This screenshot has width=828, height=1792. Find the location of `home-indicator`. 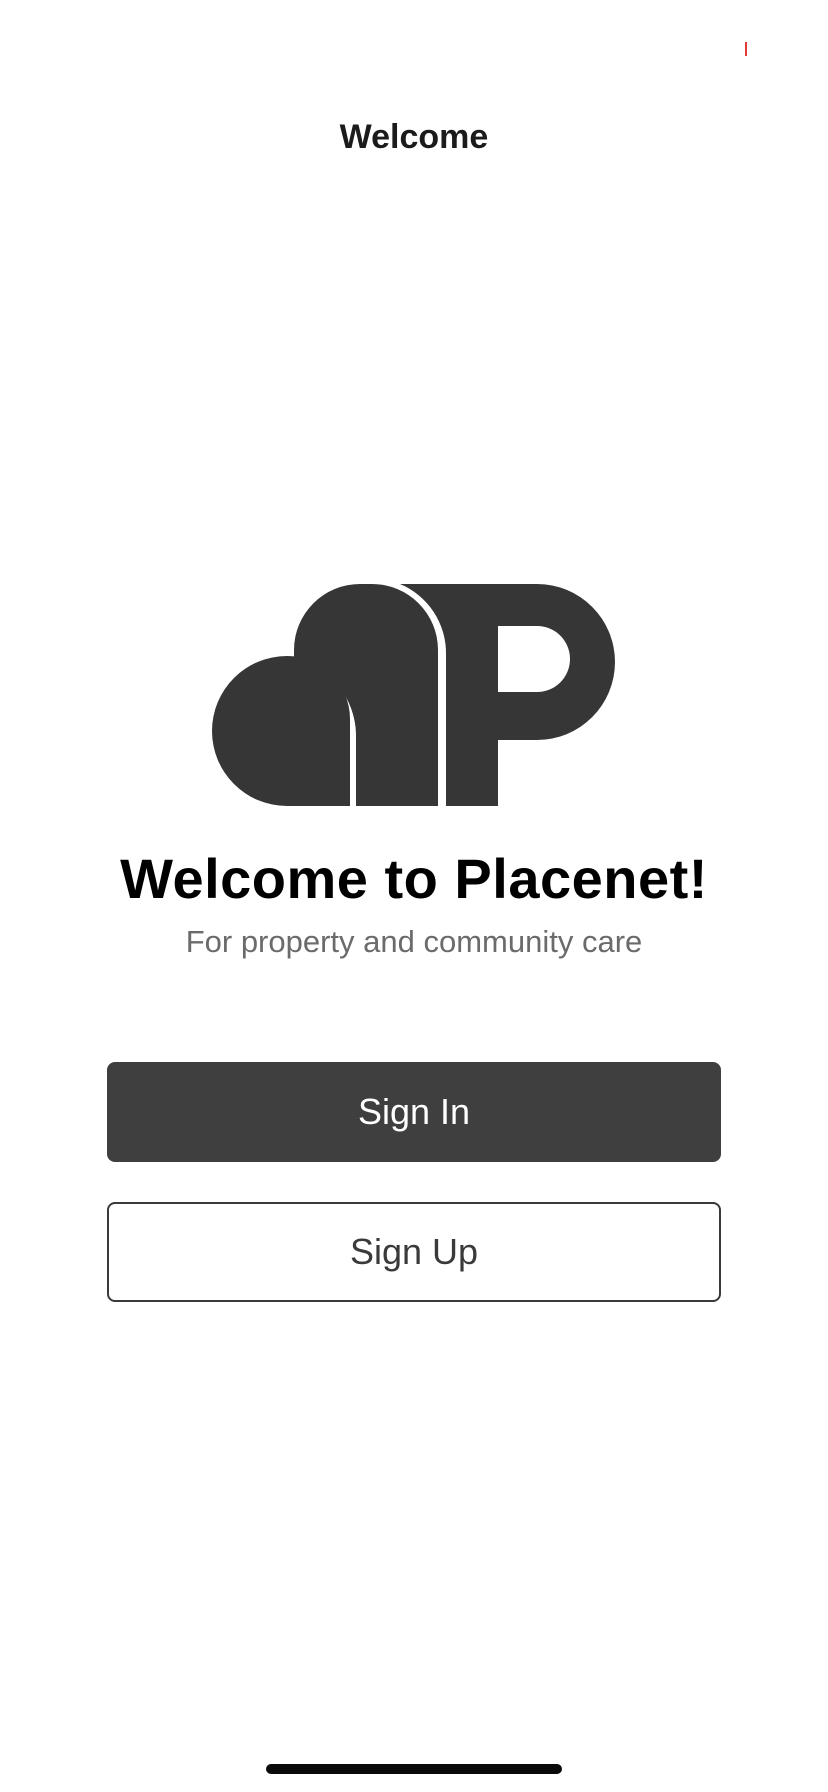

home-indicator is located at coordinates (414, 1769).